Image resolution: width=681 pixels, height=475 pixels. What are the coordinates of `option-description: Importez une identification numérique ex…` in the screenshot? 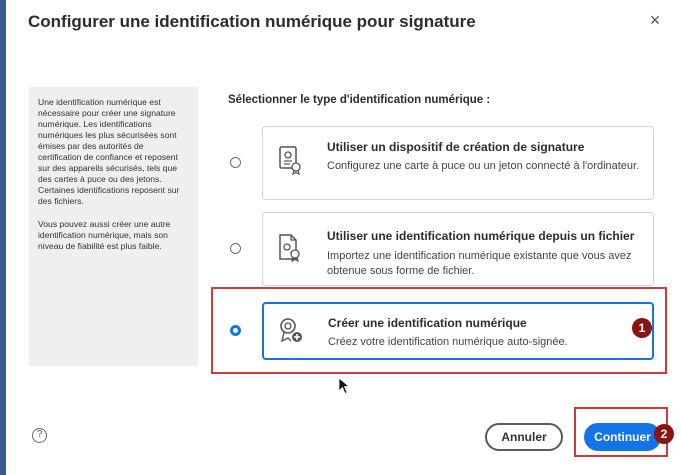 It's located at (479, 263).